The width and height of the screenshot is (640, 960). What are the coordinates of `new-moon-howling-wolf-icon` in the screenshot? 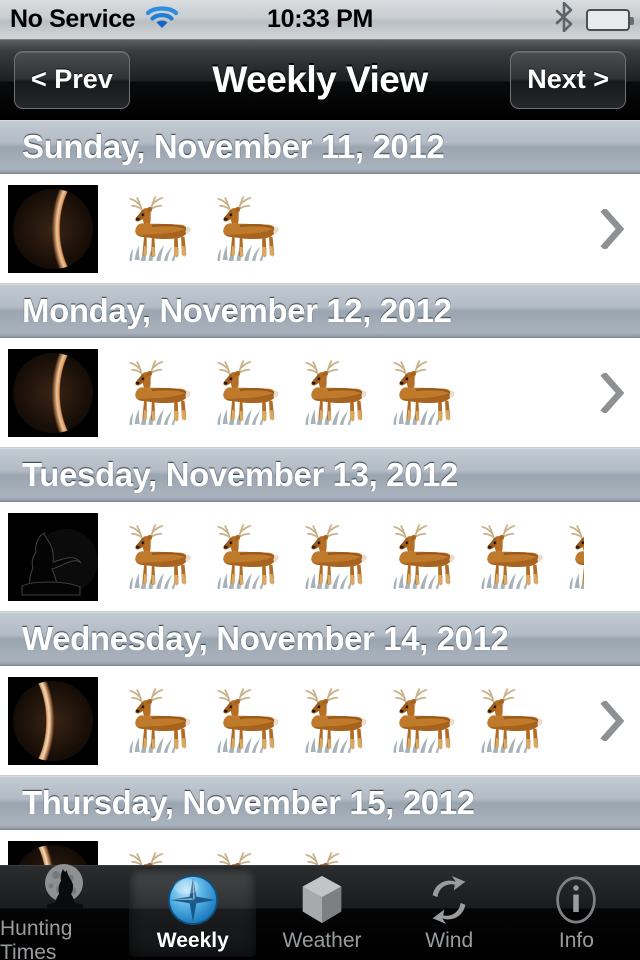 It's located at (53, 557).